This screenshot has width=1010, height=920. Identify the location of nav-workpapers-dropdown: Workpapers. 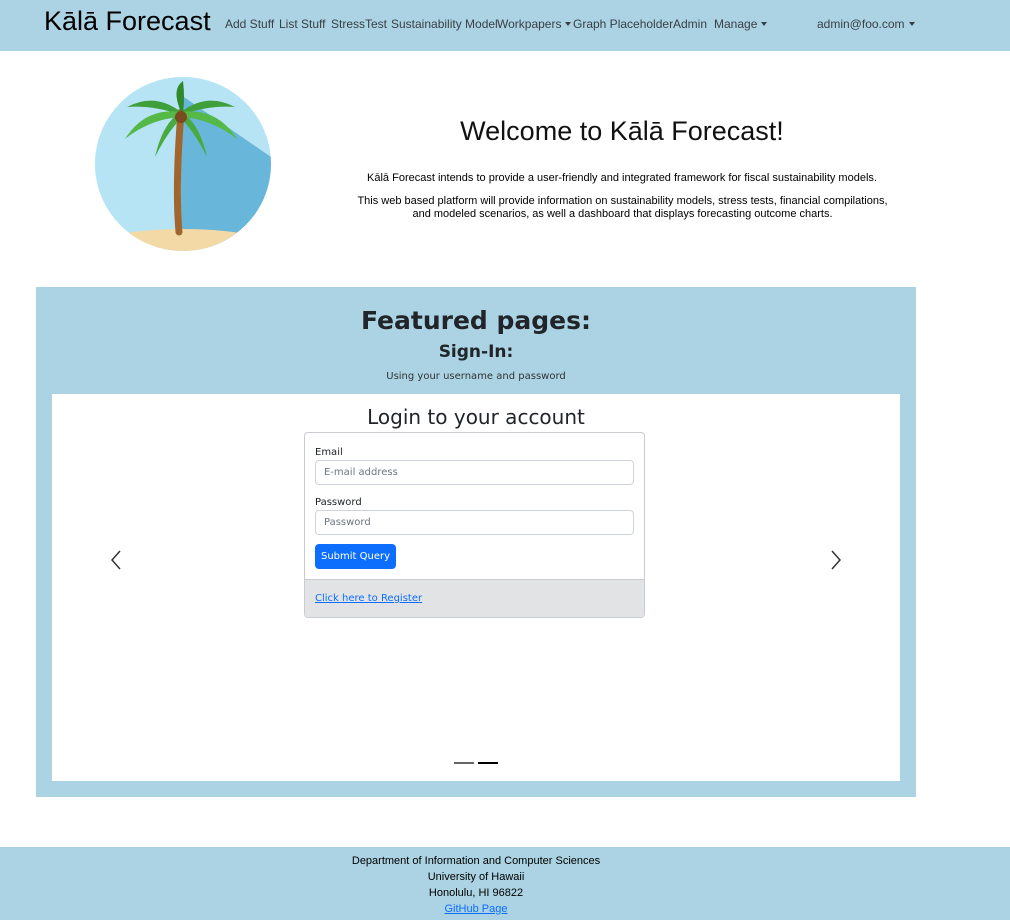
(534, 24).